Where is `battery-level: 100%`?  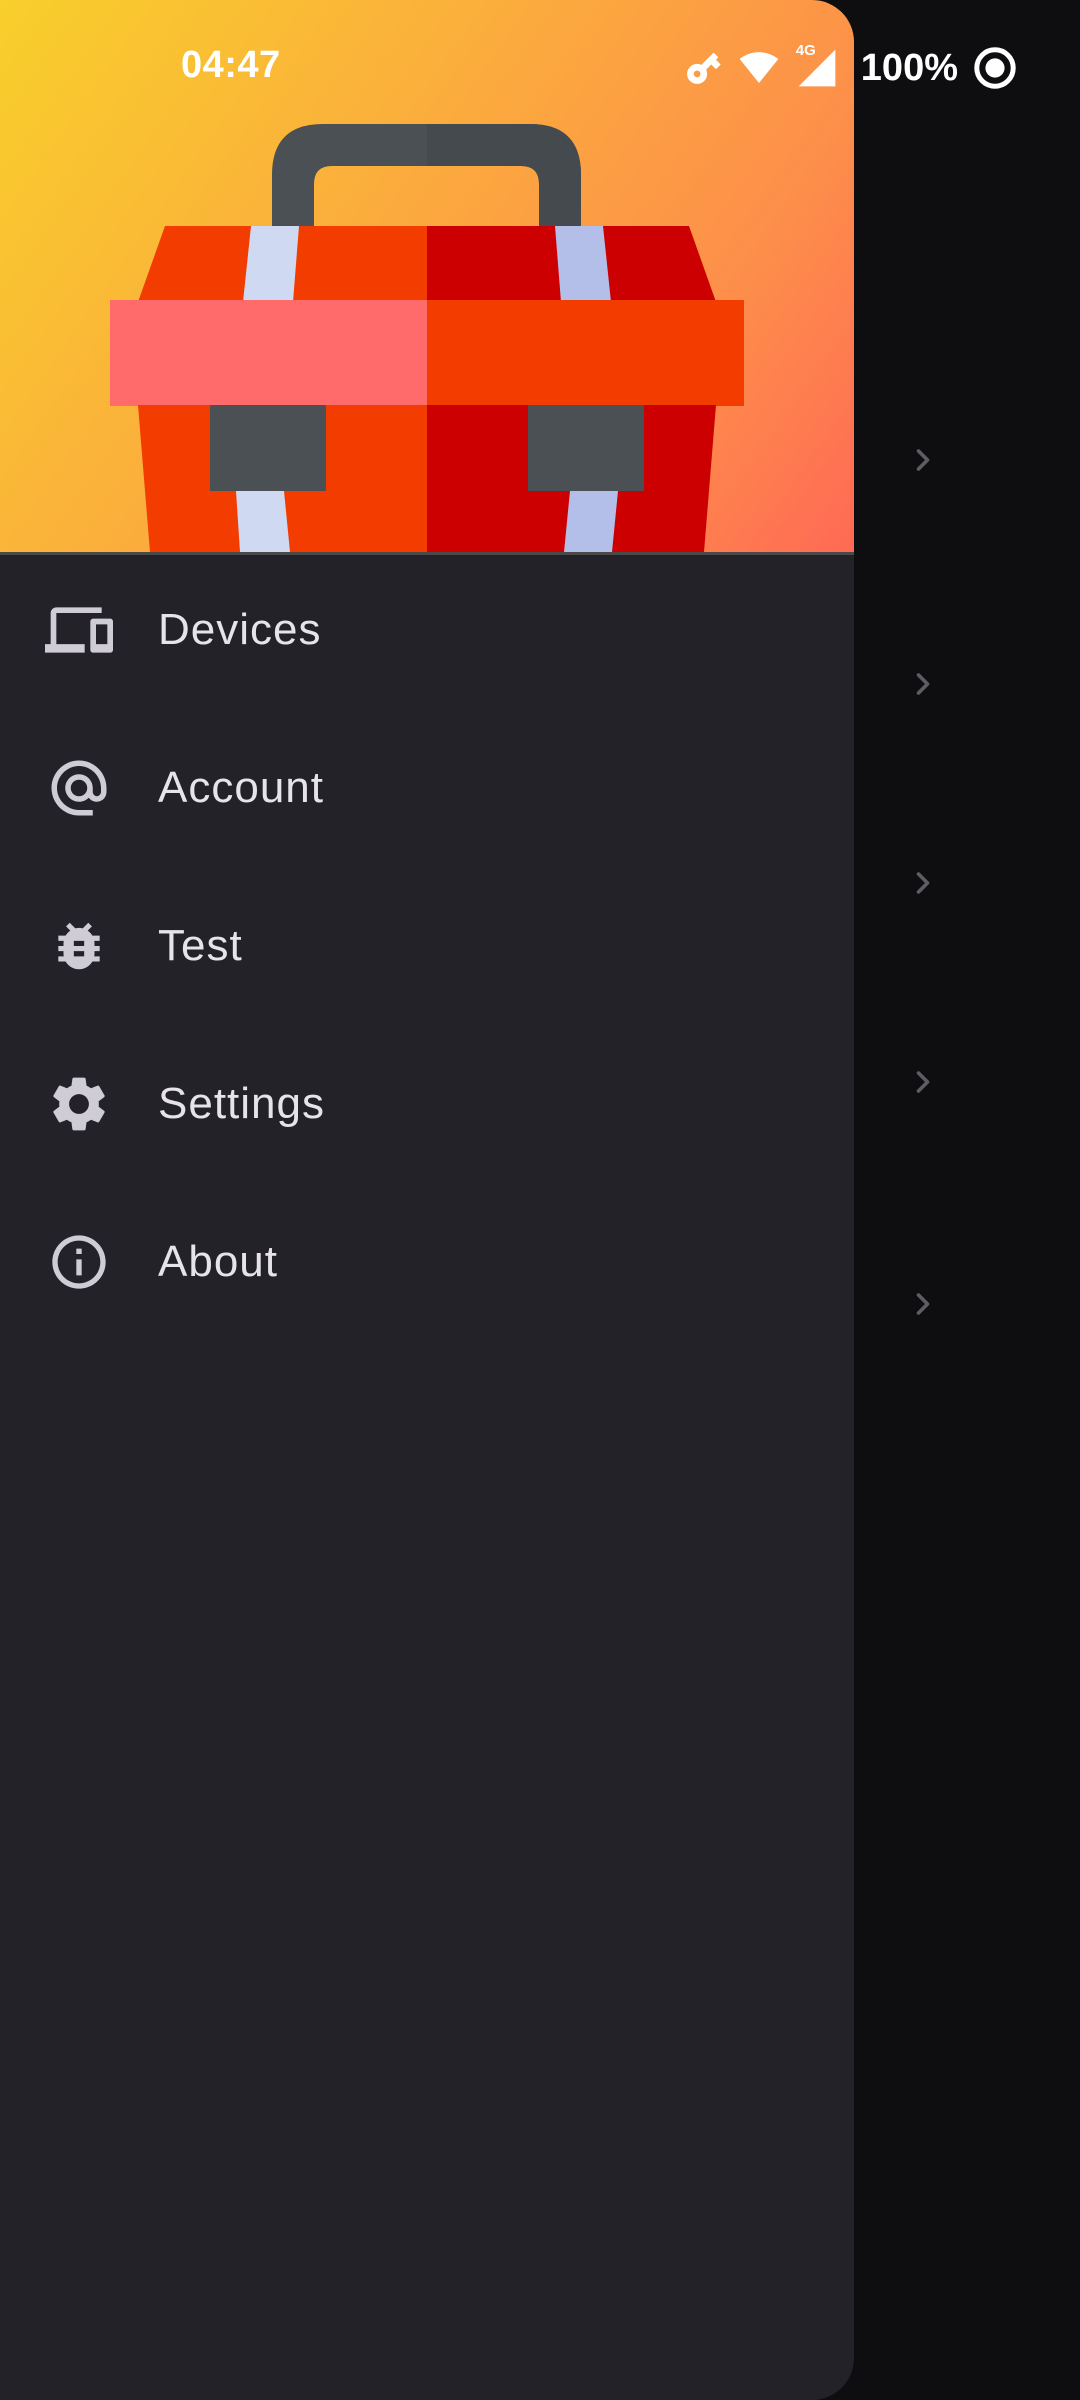
battery-level: 100% is located at coordinates (909, 67).